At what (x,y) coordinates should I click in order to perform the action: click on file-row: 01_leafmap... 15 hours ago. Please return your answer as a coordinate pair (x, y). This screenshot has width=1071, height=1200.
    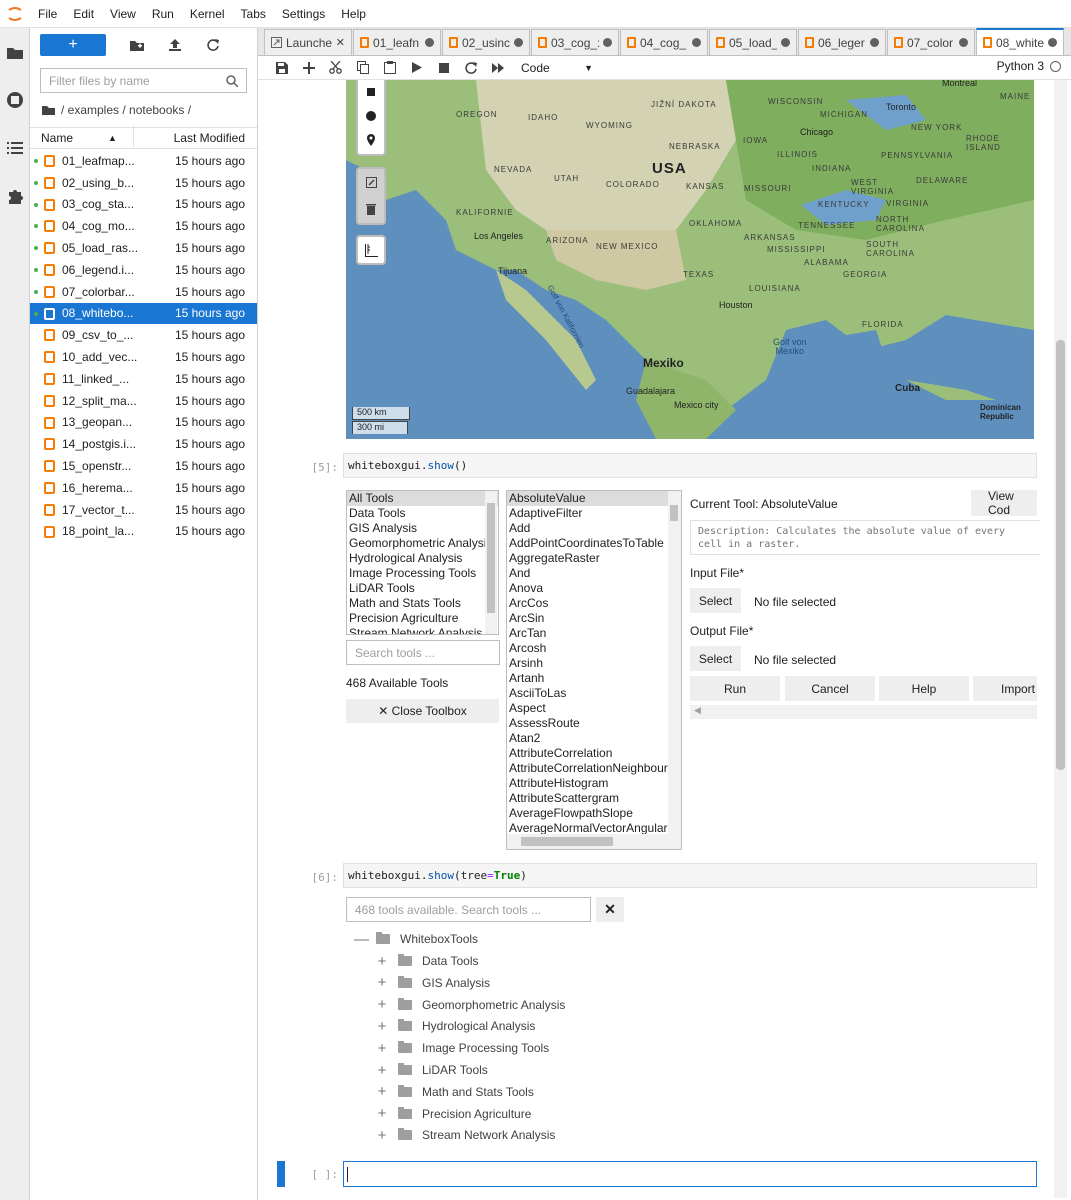
    Looking at the image, I should click on (143, 161).